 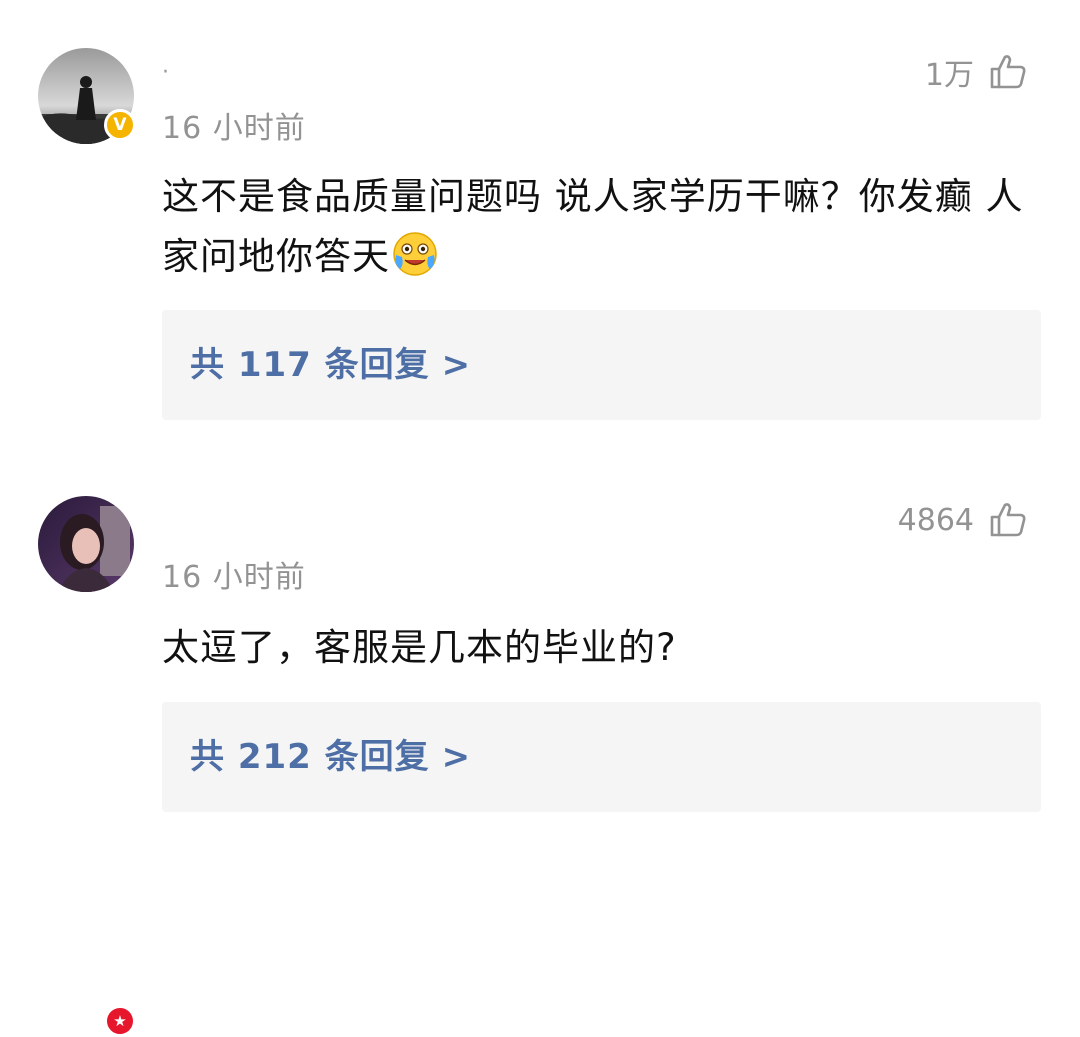 I want to click on star-badge-icon: ★, so click(x=120, y=1021).